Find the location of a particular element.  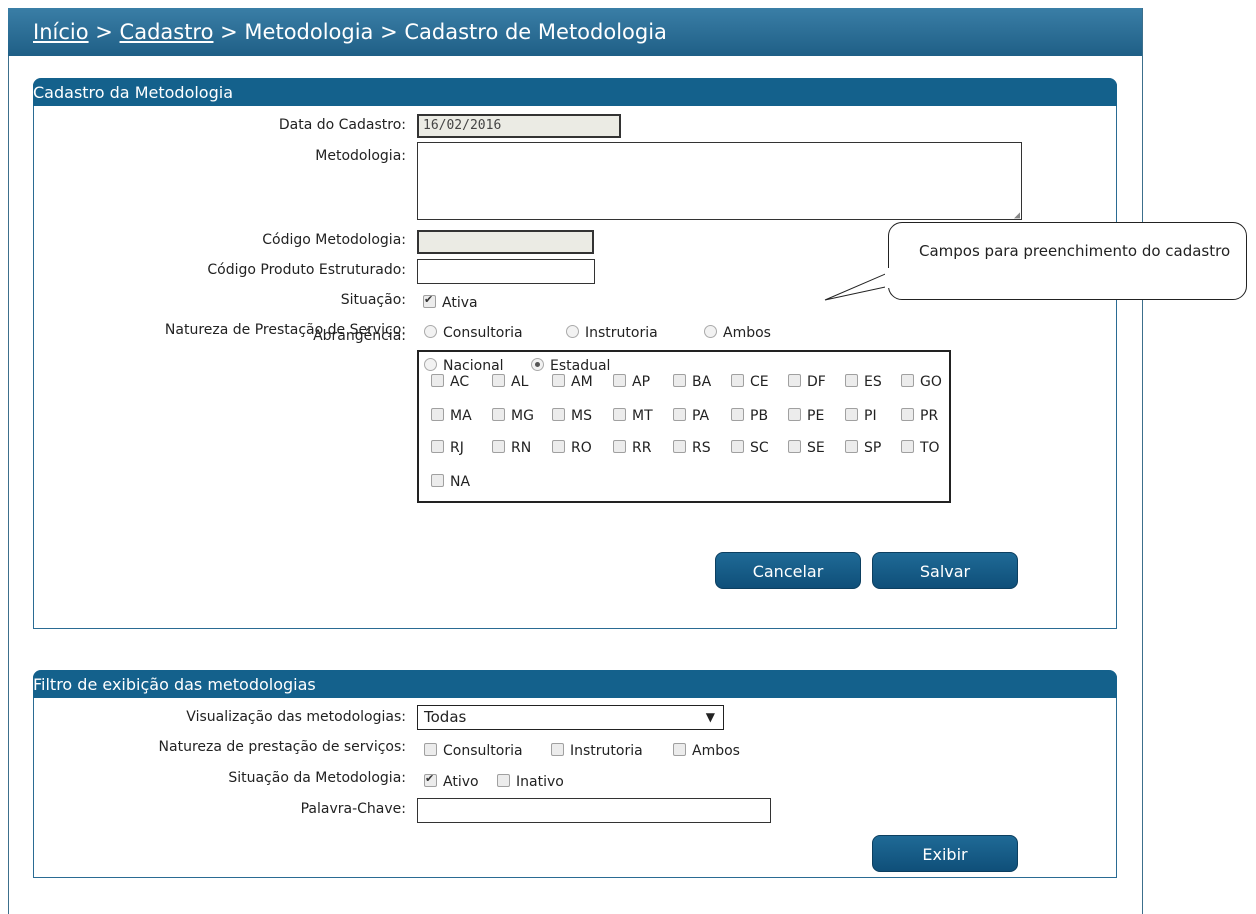

natureza-consultoria-radio: Consultoria is located at coordinates (473, 333).